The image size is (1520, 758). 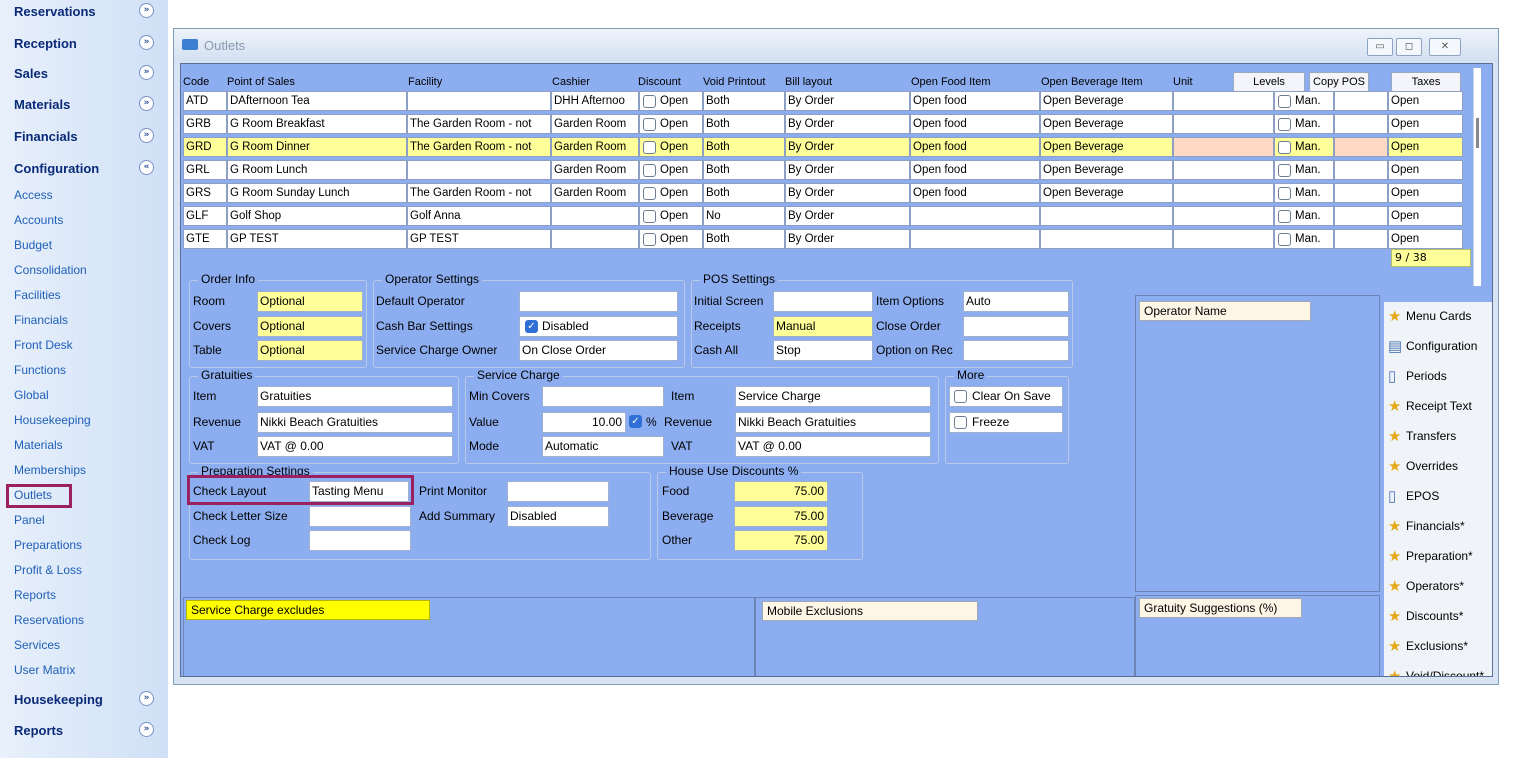 What do you see at coordinates (58, 699) in the screenshot?
I see `nav-section-housekeeping: Housekeeping` at bounding box center [58, 699].